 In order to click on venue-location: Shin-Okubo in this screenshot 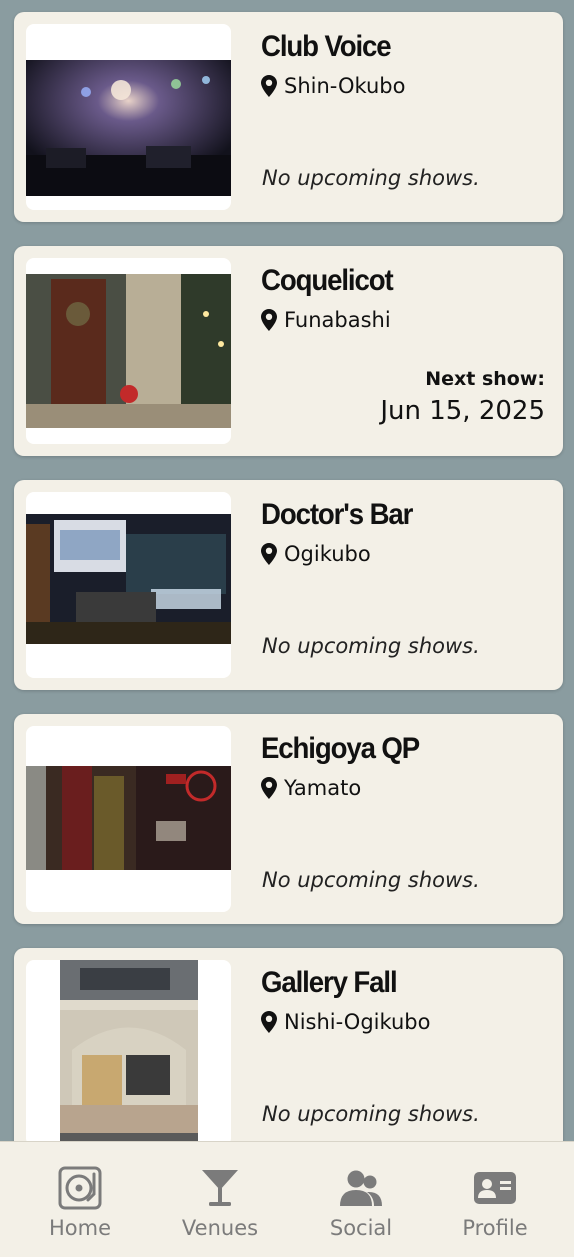, I will do `click(333, 86)`.